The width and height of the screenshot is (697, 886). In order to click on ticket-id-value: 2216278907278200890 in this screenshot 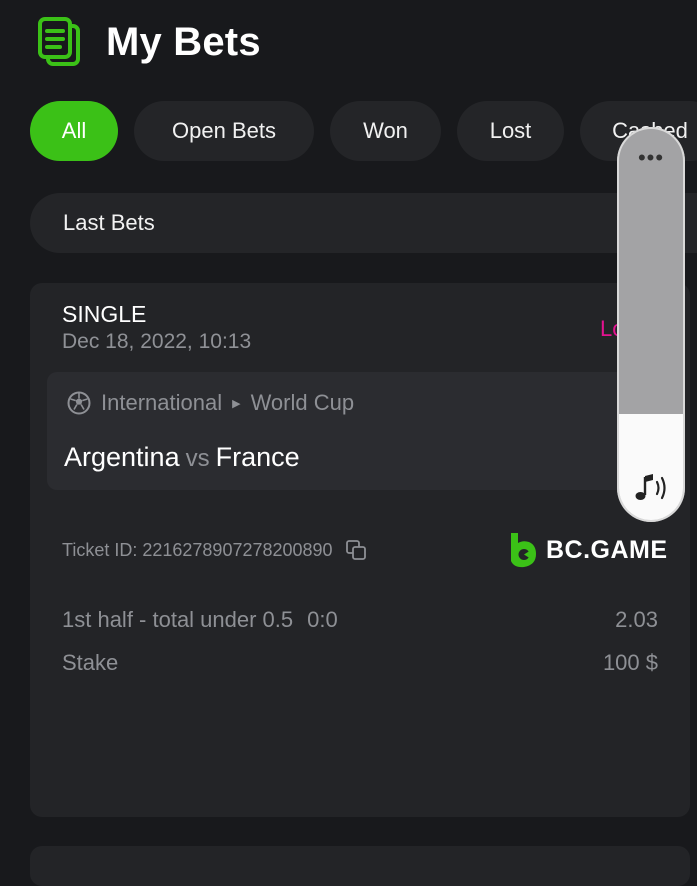, I will do `click(237, 549)`.